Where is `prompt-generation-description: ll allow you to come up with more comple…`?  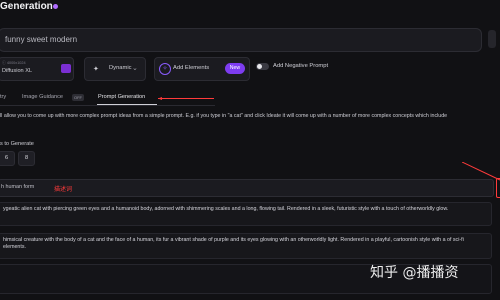 prompt-generation-description: ll allow you to come up with more comple… is located at coordinates (224, 116).